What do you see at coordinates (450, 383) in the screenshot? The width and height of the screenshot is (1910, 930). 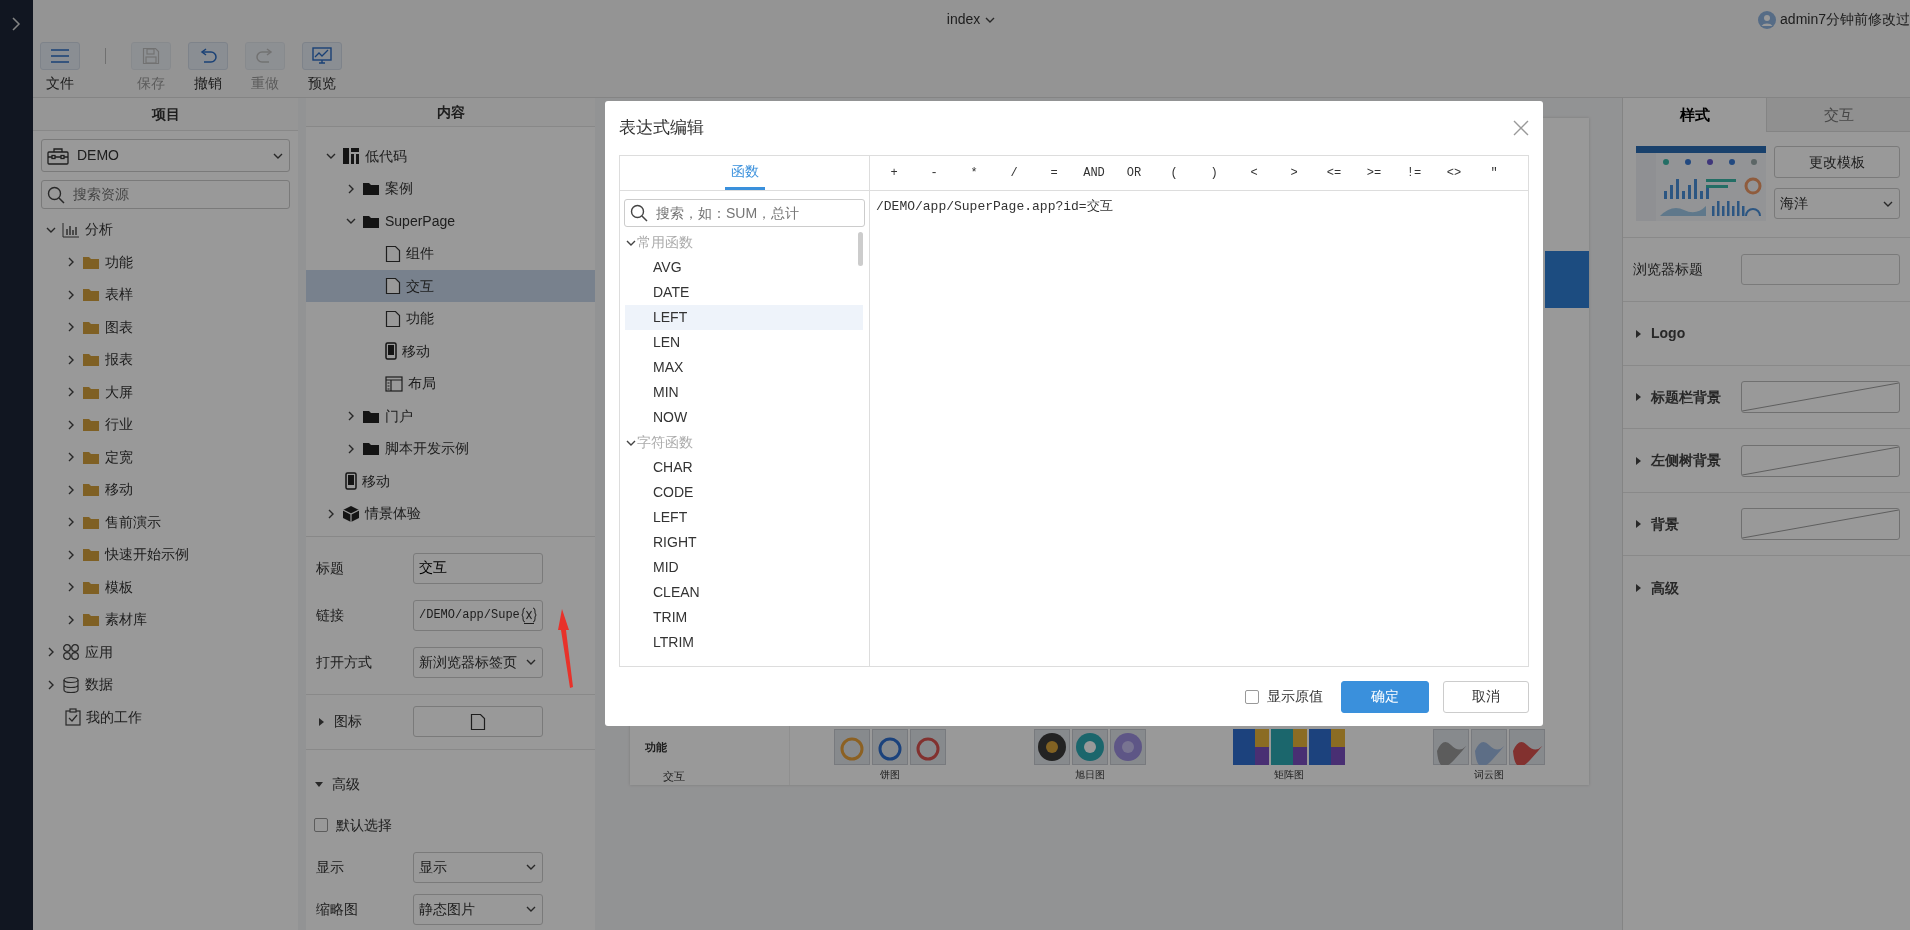 I see `tree-row: 布局` at bounding box center [450, 383].